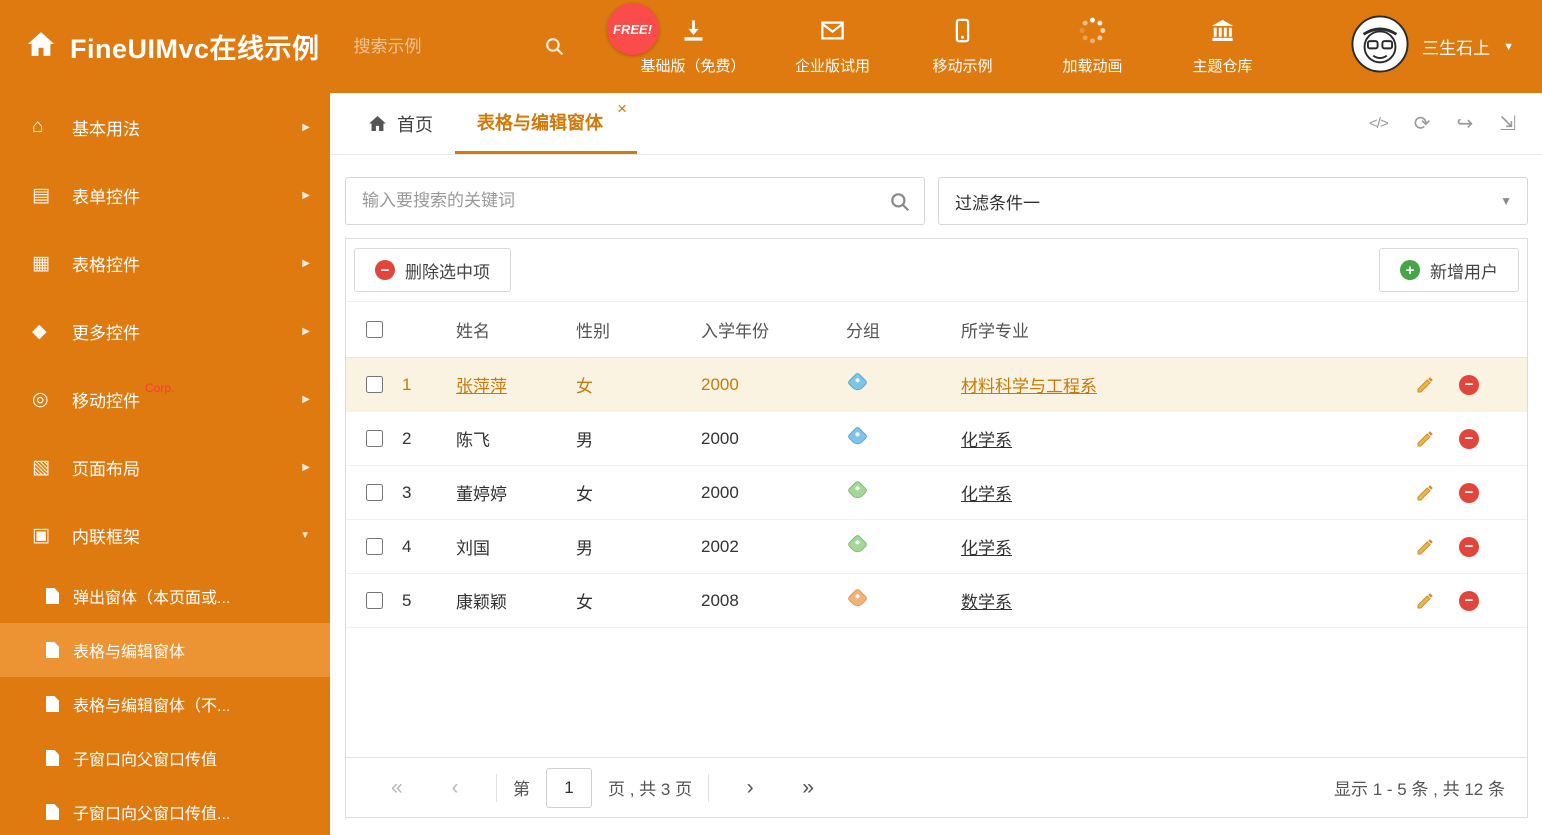 The height and width of the screenshot is (835, 1542). Describe the element at coordinates (1464, 123) in the screenshot. I see `share-icon: ↪` at that location.